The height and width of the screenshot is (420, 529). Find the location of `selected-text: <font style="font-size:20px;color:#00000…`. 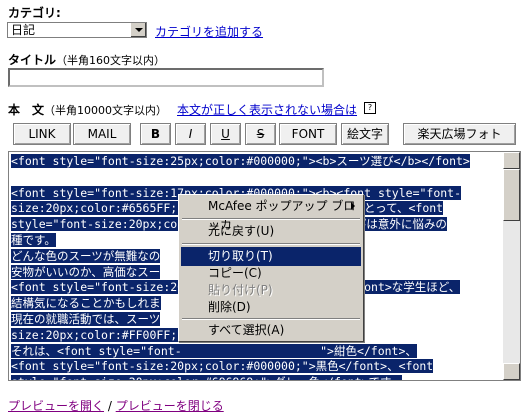

selected-text: <font style="font-size:20px;color:#00000… is located at coordinates (222, 366).